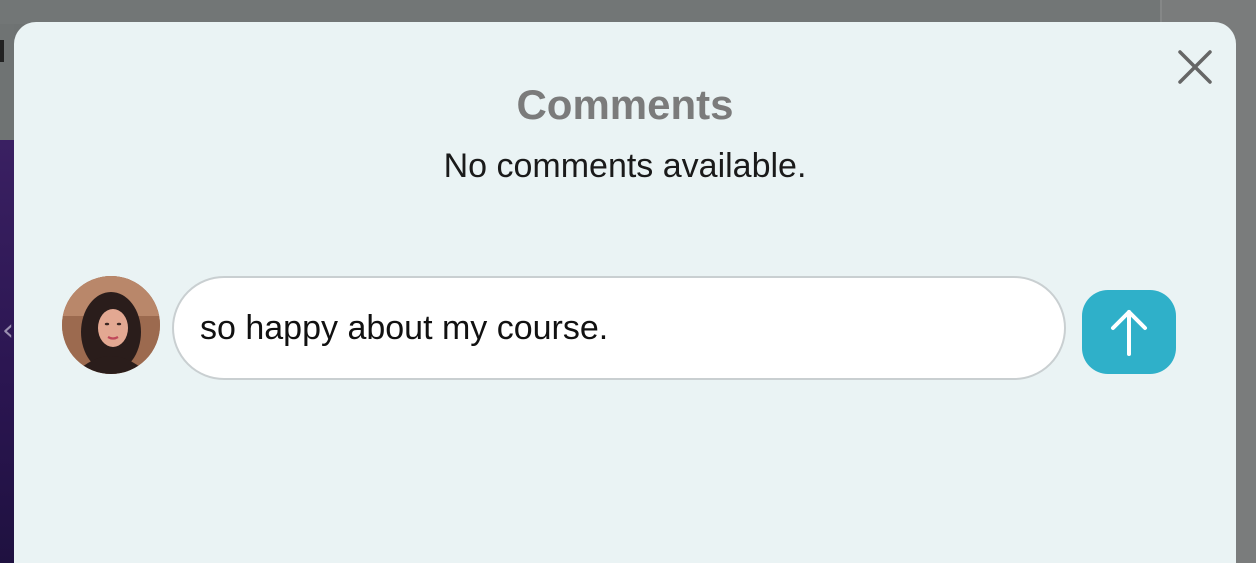 This screenshot has width=1256, height=563. What do you see at coordinates (619, 328) in the screenshot?
I see `comment-input` at bounding box center [619, 328].